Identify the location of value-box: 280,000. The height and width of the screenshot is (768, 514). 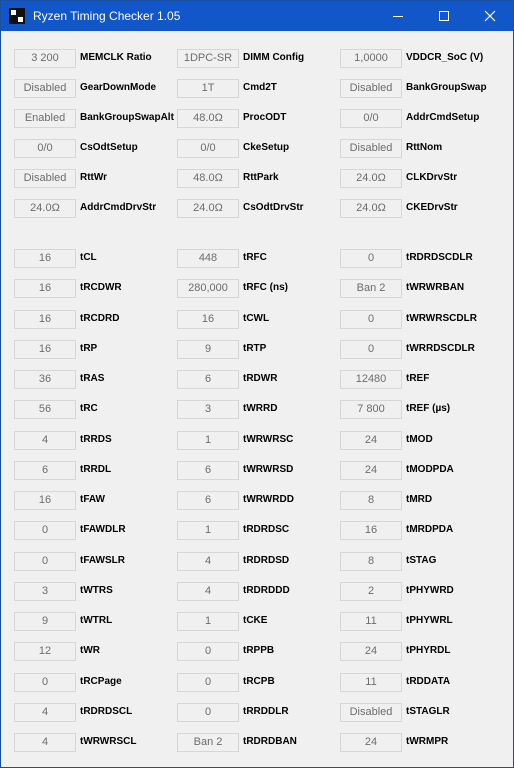
(208, 289).